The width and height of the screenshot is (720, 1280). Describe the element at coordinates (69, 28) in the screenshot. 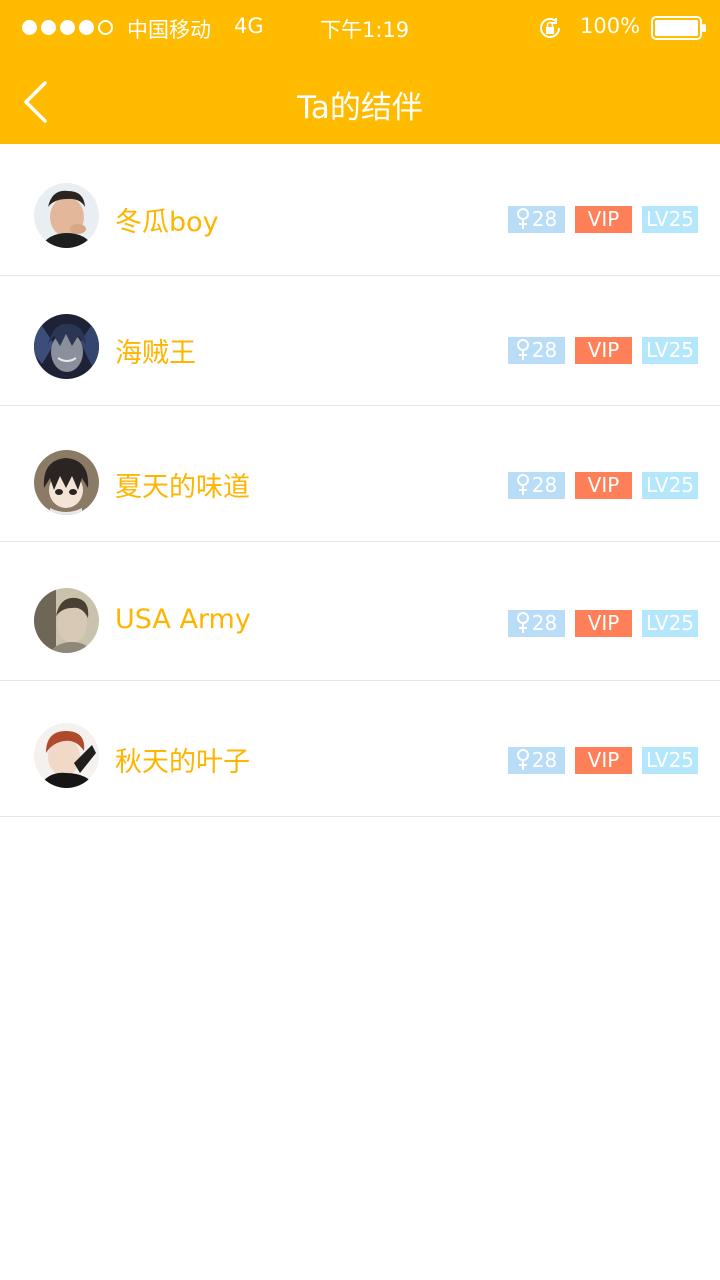

I see `signal-strength-icon` at that location.